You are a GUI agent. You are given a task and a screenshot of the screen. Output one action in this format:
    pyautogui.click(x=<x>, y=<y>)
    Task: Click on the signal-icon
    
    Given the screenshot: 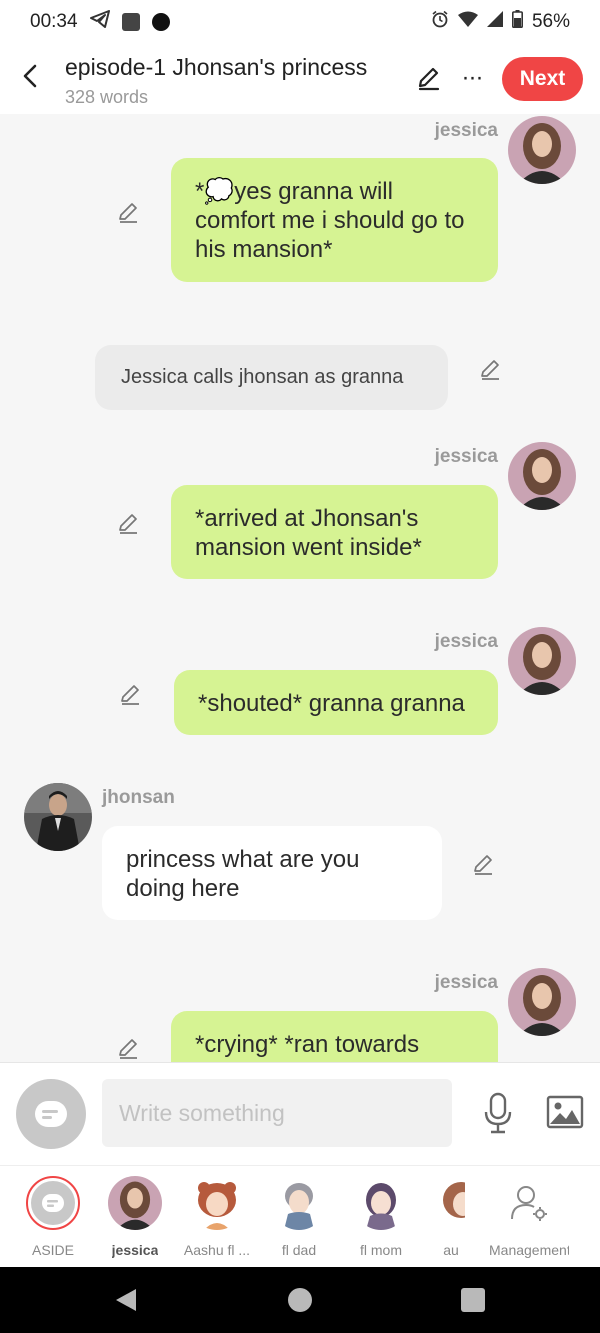 What is the action you would take?
    pyautogui.click(x=494, y=22)
    